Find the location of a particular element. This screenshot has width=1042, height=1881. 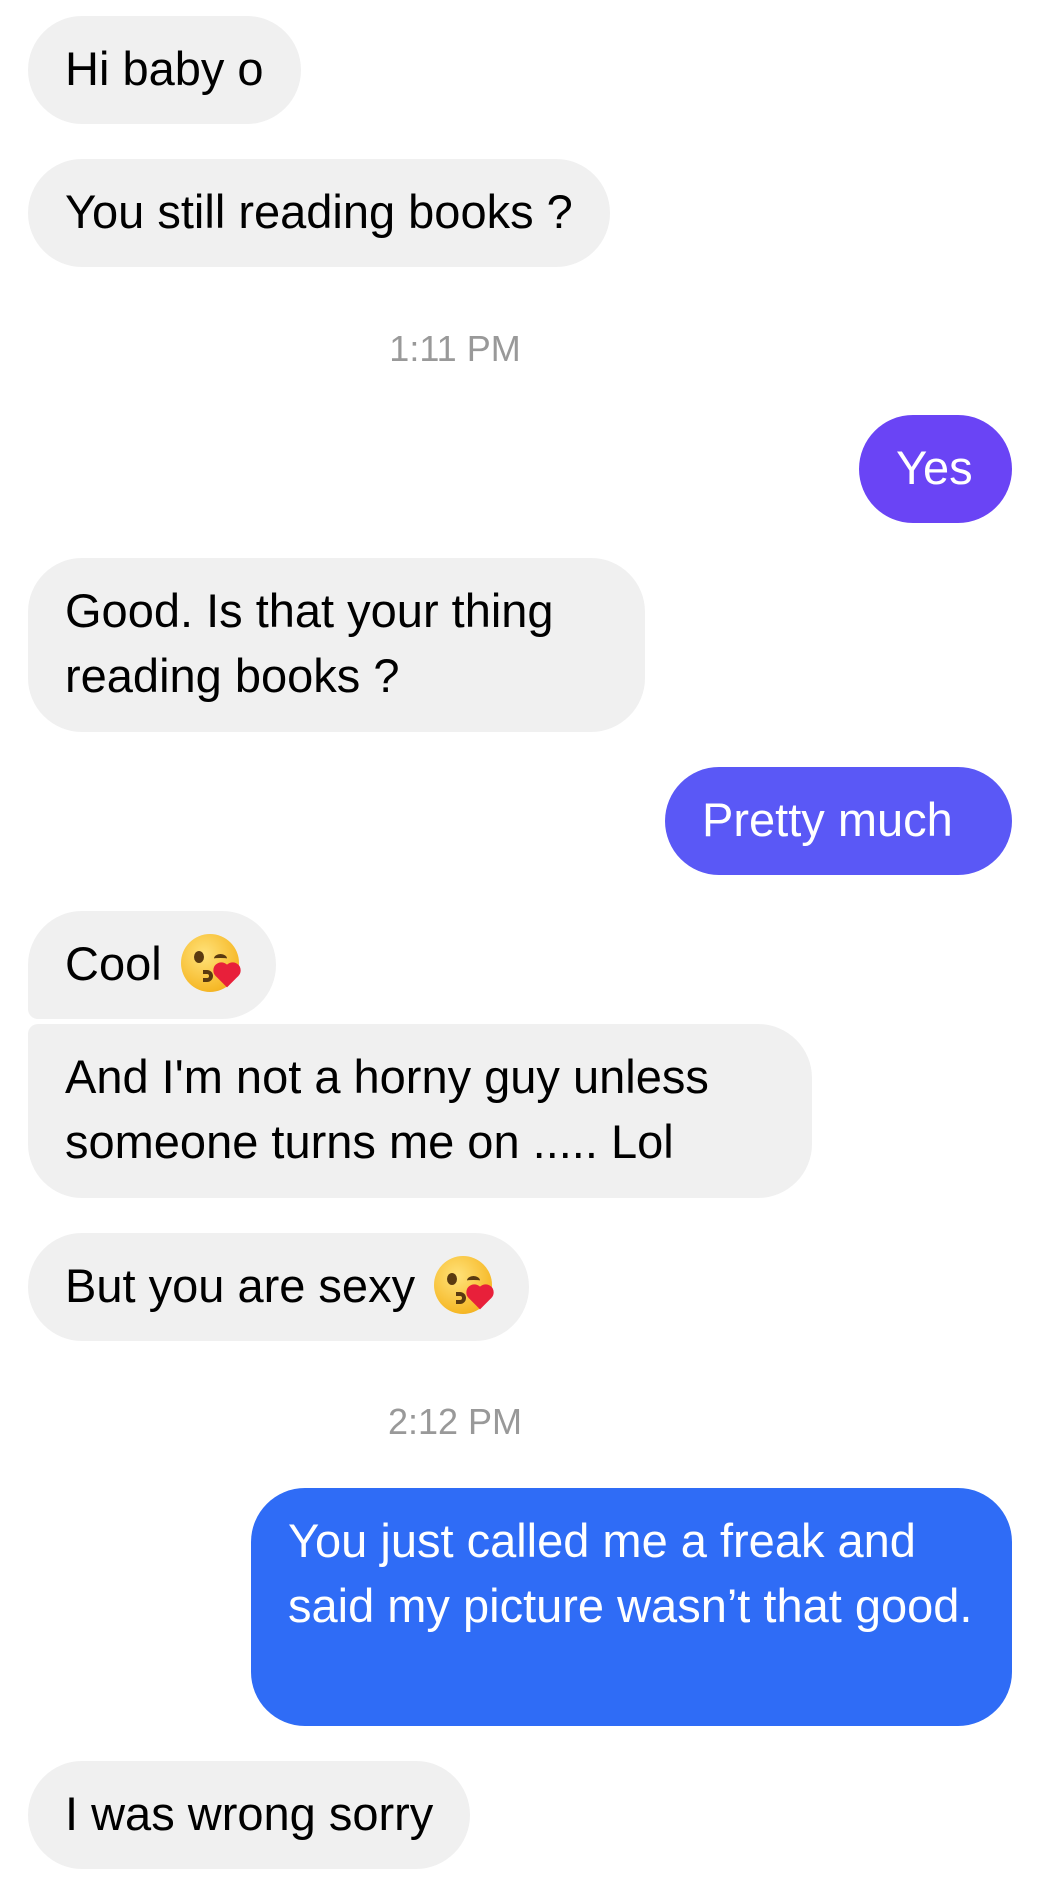

message-incoming: Hi baby o is located at coordinates (164, 70).